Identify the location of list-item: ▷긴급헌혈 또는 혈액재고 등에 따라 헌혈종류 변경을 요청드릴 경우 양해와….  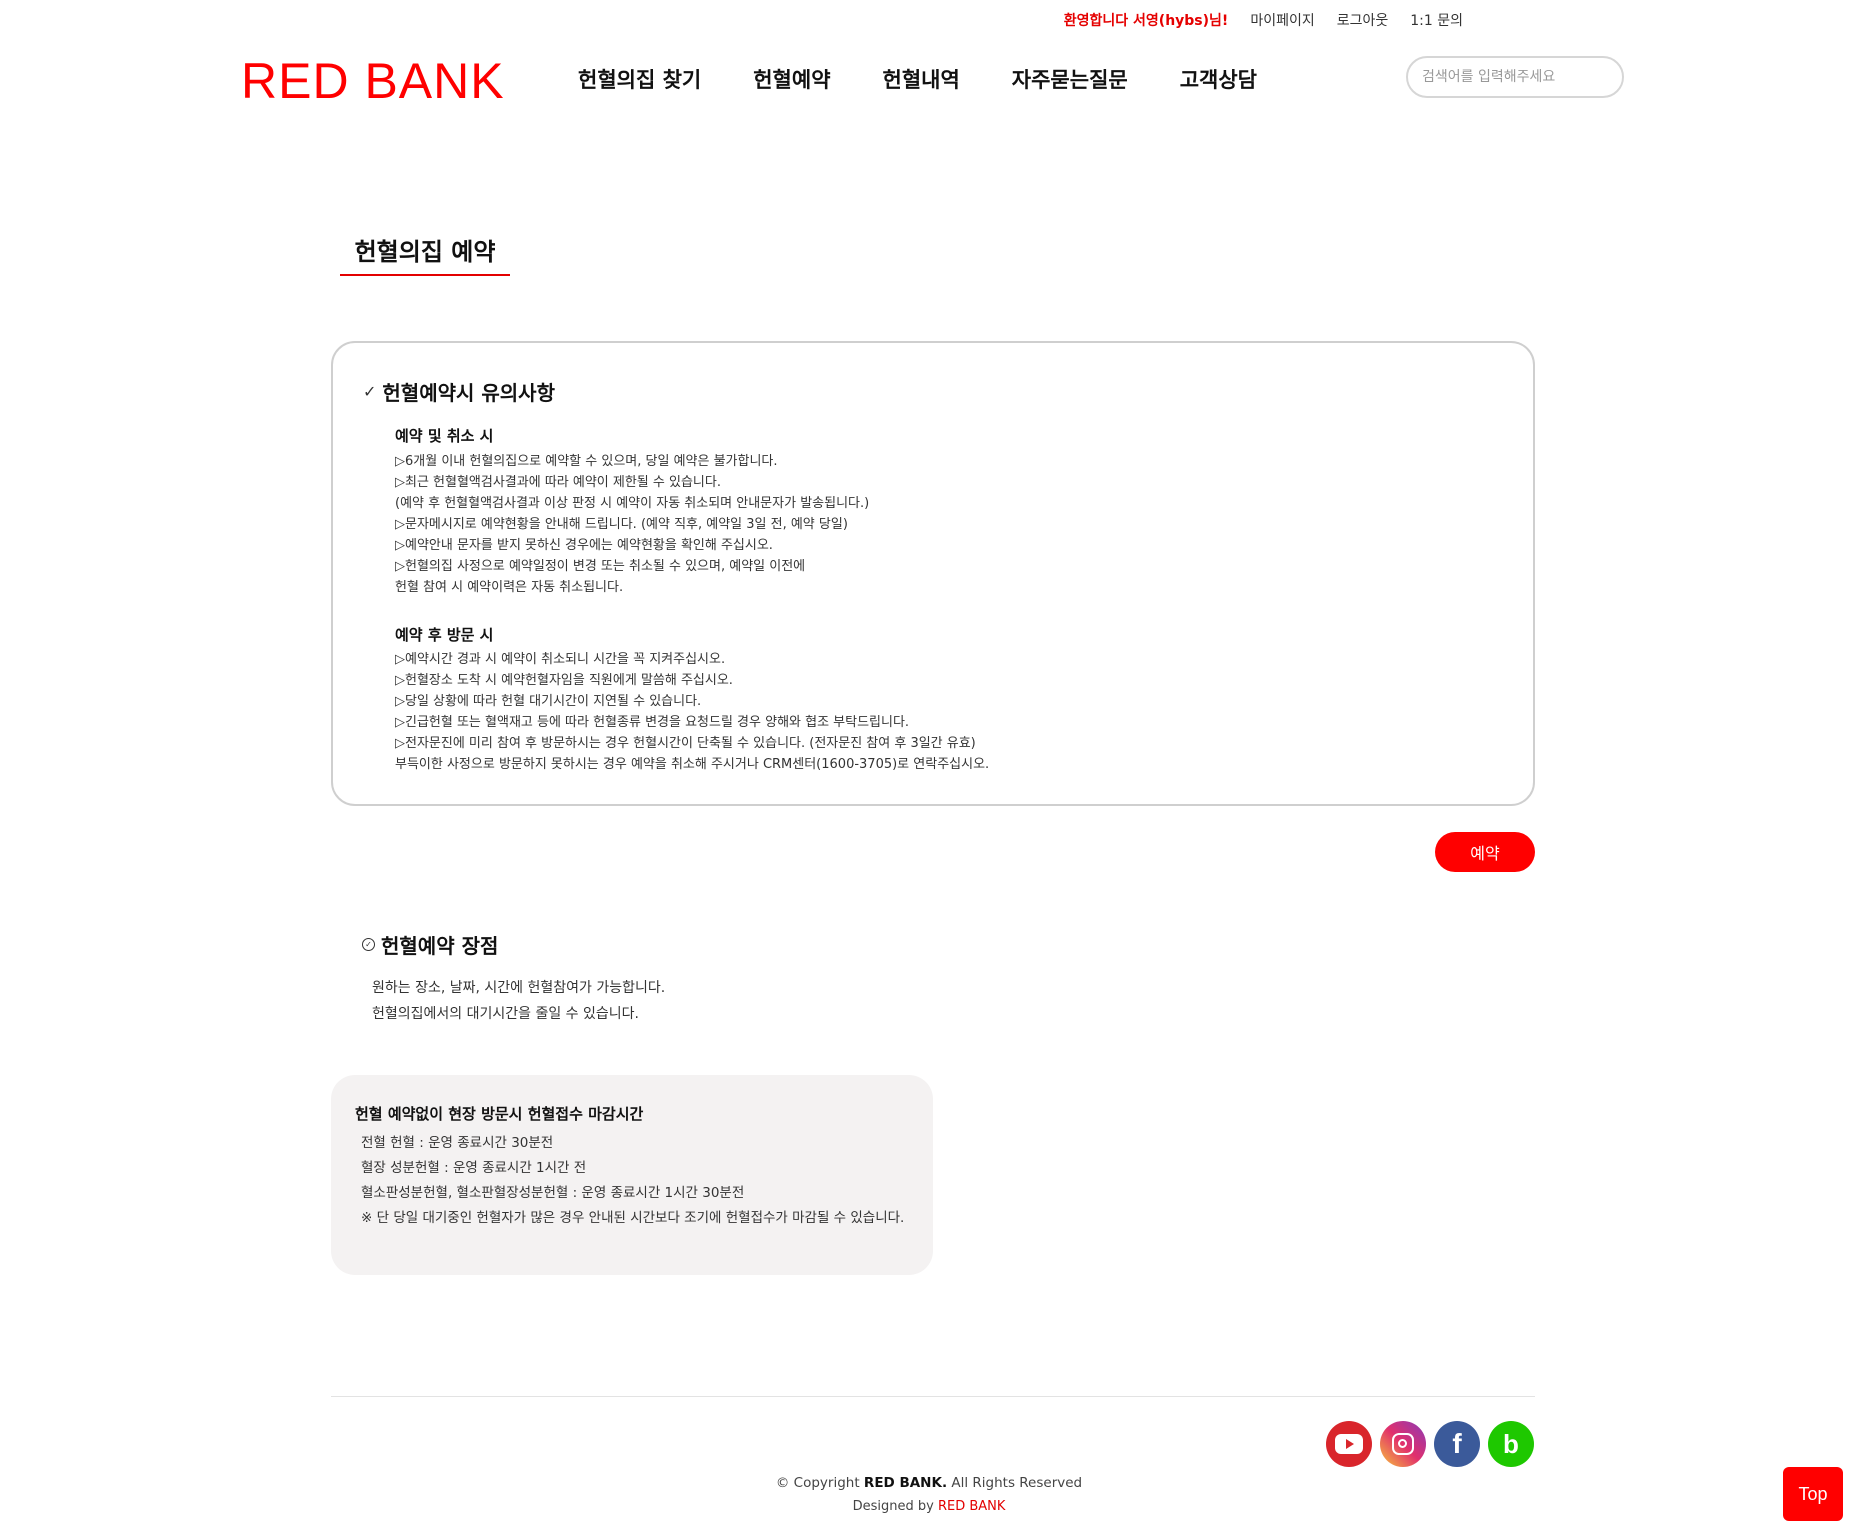
(652, 722).